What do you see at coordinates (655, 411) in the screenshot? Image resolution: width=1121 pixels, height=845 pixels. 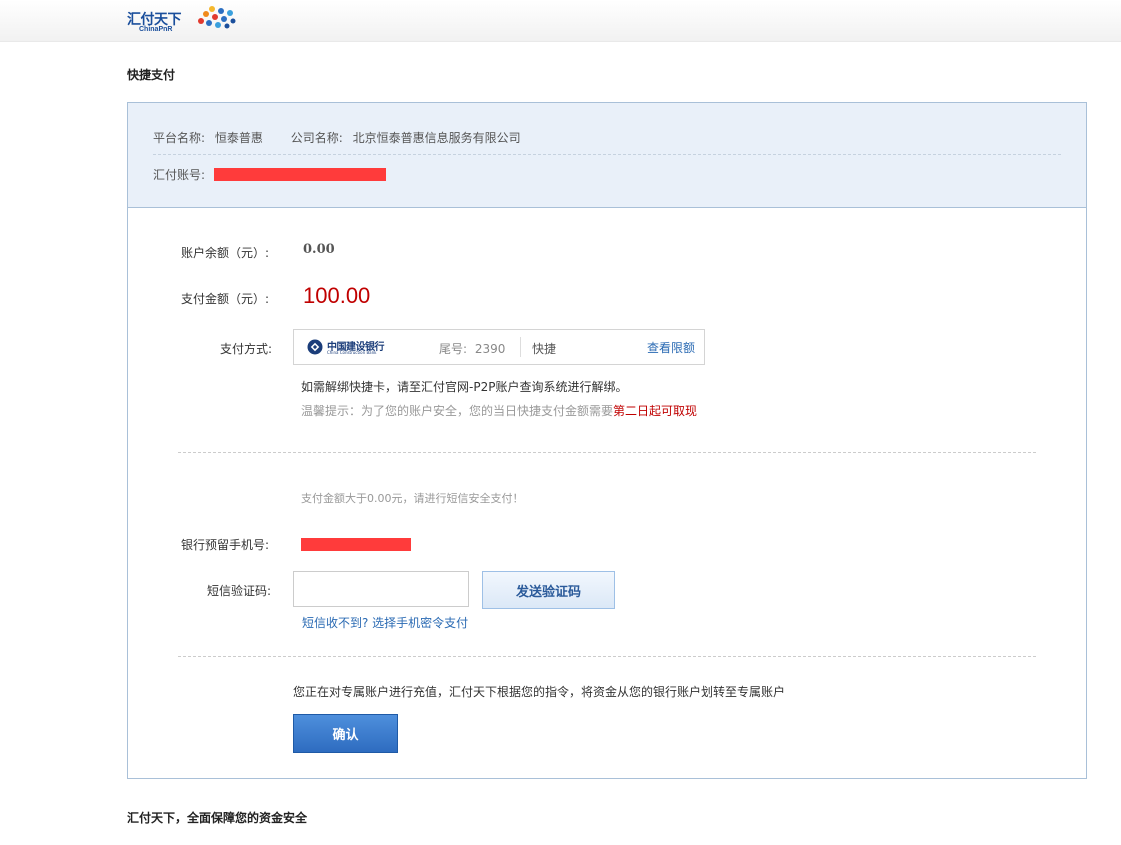 I see `warm-tip-highlight: 第二日起可取现` at bounding box center [655, 411].